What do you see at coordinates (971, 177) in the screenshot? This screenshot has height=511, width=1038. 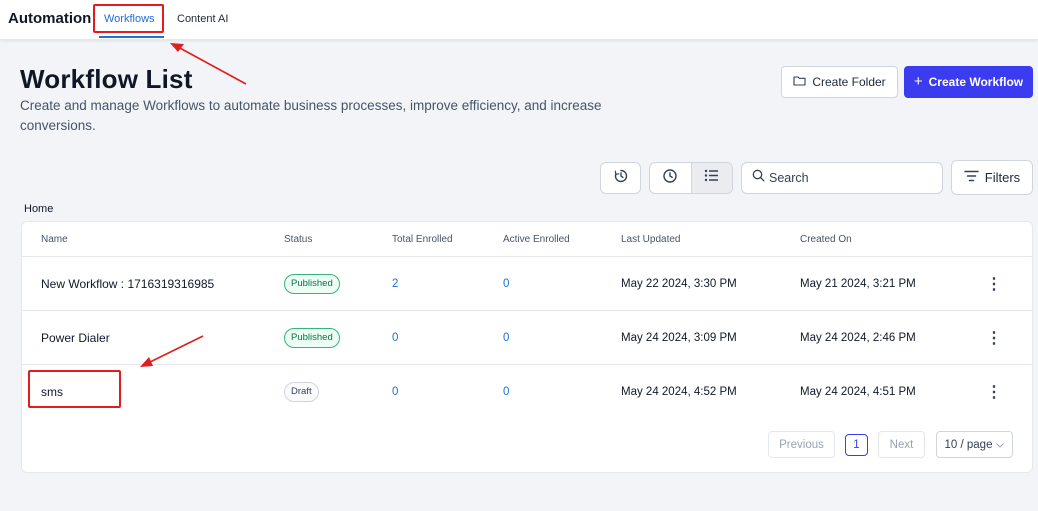 I see `filter-lines-icon` at bounding box center [971, 177].